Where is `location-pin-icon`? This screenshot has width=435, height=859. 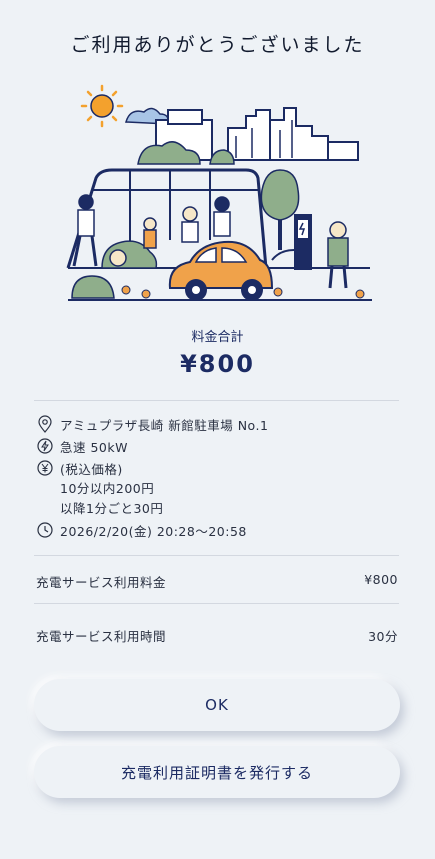
location-pin-icon is located at coordinates (45, 424).